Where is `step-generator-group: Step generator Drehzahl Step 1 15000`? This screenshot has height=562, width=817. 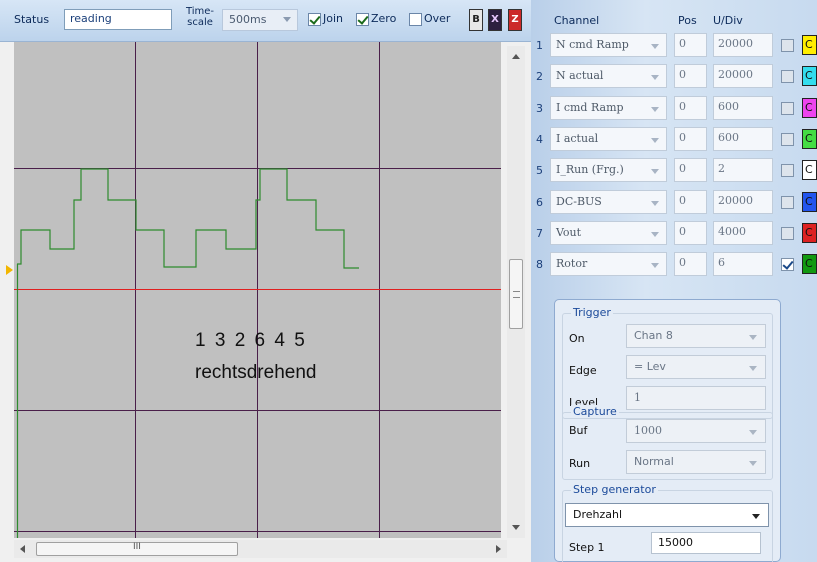 step-generator-group: Step generator Drehzahl Step 1 15000 is located at coordinates (667, 522).